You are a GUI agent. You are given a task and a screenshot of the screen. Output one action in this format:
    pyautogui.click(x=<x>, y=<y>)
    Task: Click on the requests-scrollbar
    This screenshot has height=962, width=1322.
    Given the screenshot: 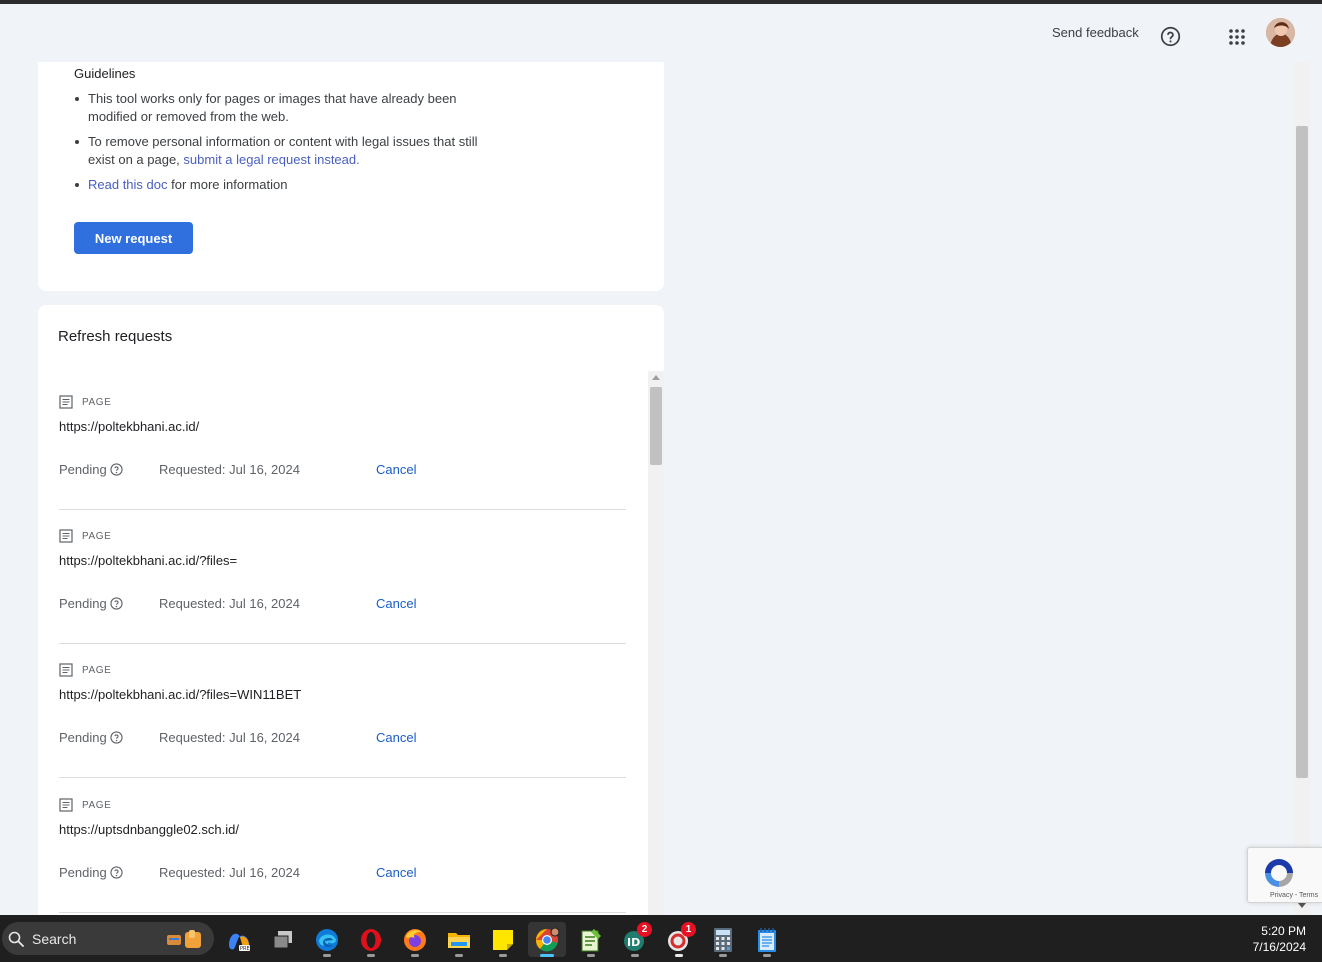 What is the action you would take?
    pyautogui.click(x=656, y=648)
    